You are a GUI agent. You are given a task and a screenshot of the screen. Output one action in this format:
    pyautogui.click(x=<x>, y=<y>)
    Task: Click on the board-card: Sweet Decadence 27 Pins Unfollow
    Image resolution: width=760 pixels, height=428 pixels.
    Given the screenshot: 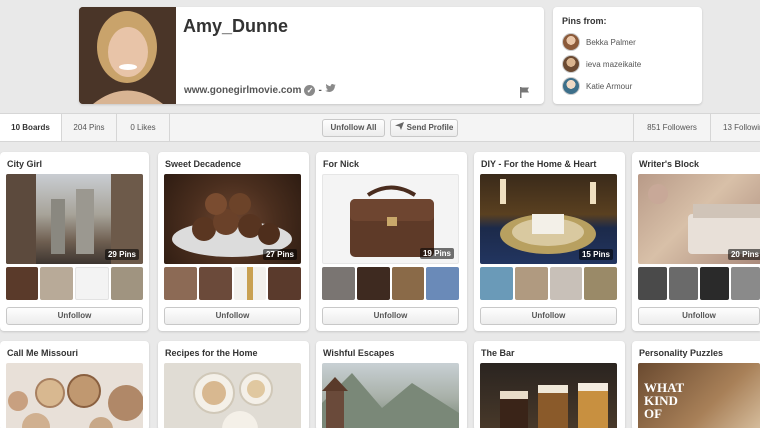 What is the action you would take?
    pyautogui.click(x=233, y=241)
    